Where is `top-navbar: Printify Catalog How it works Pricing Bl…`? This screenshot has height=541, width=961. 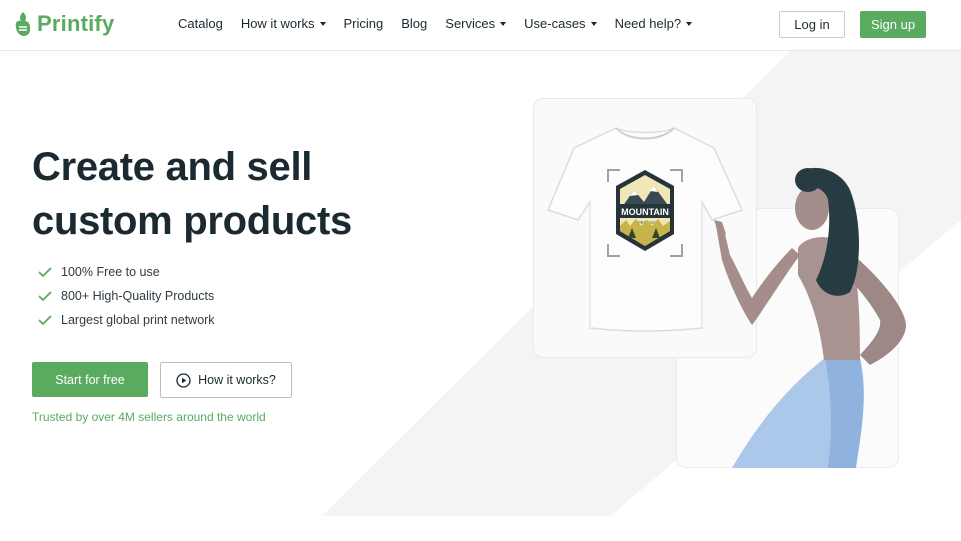
top-navbar: Printify Catalog How it works Pricing Bl… is located at coordinates (480, 25).